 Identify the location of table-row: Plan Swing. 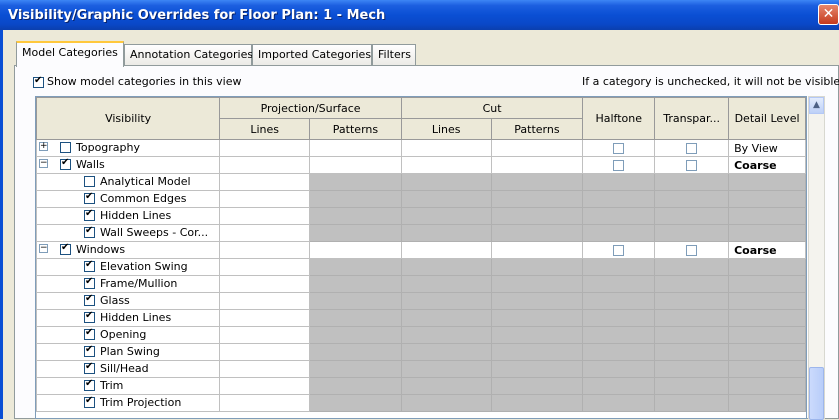
(421, 352).